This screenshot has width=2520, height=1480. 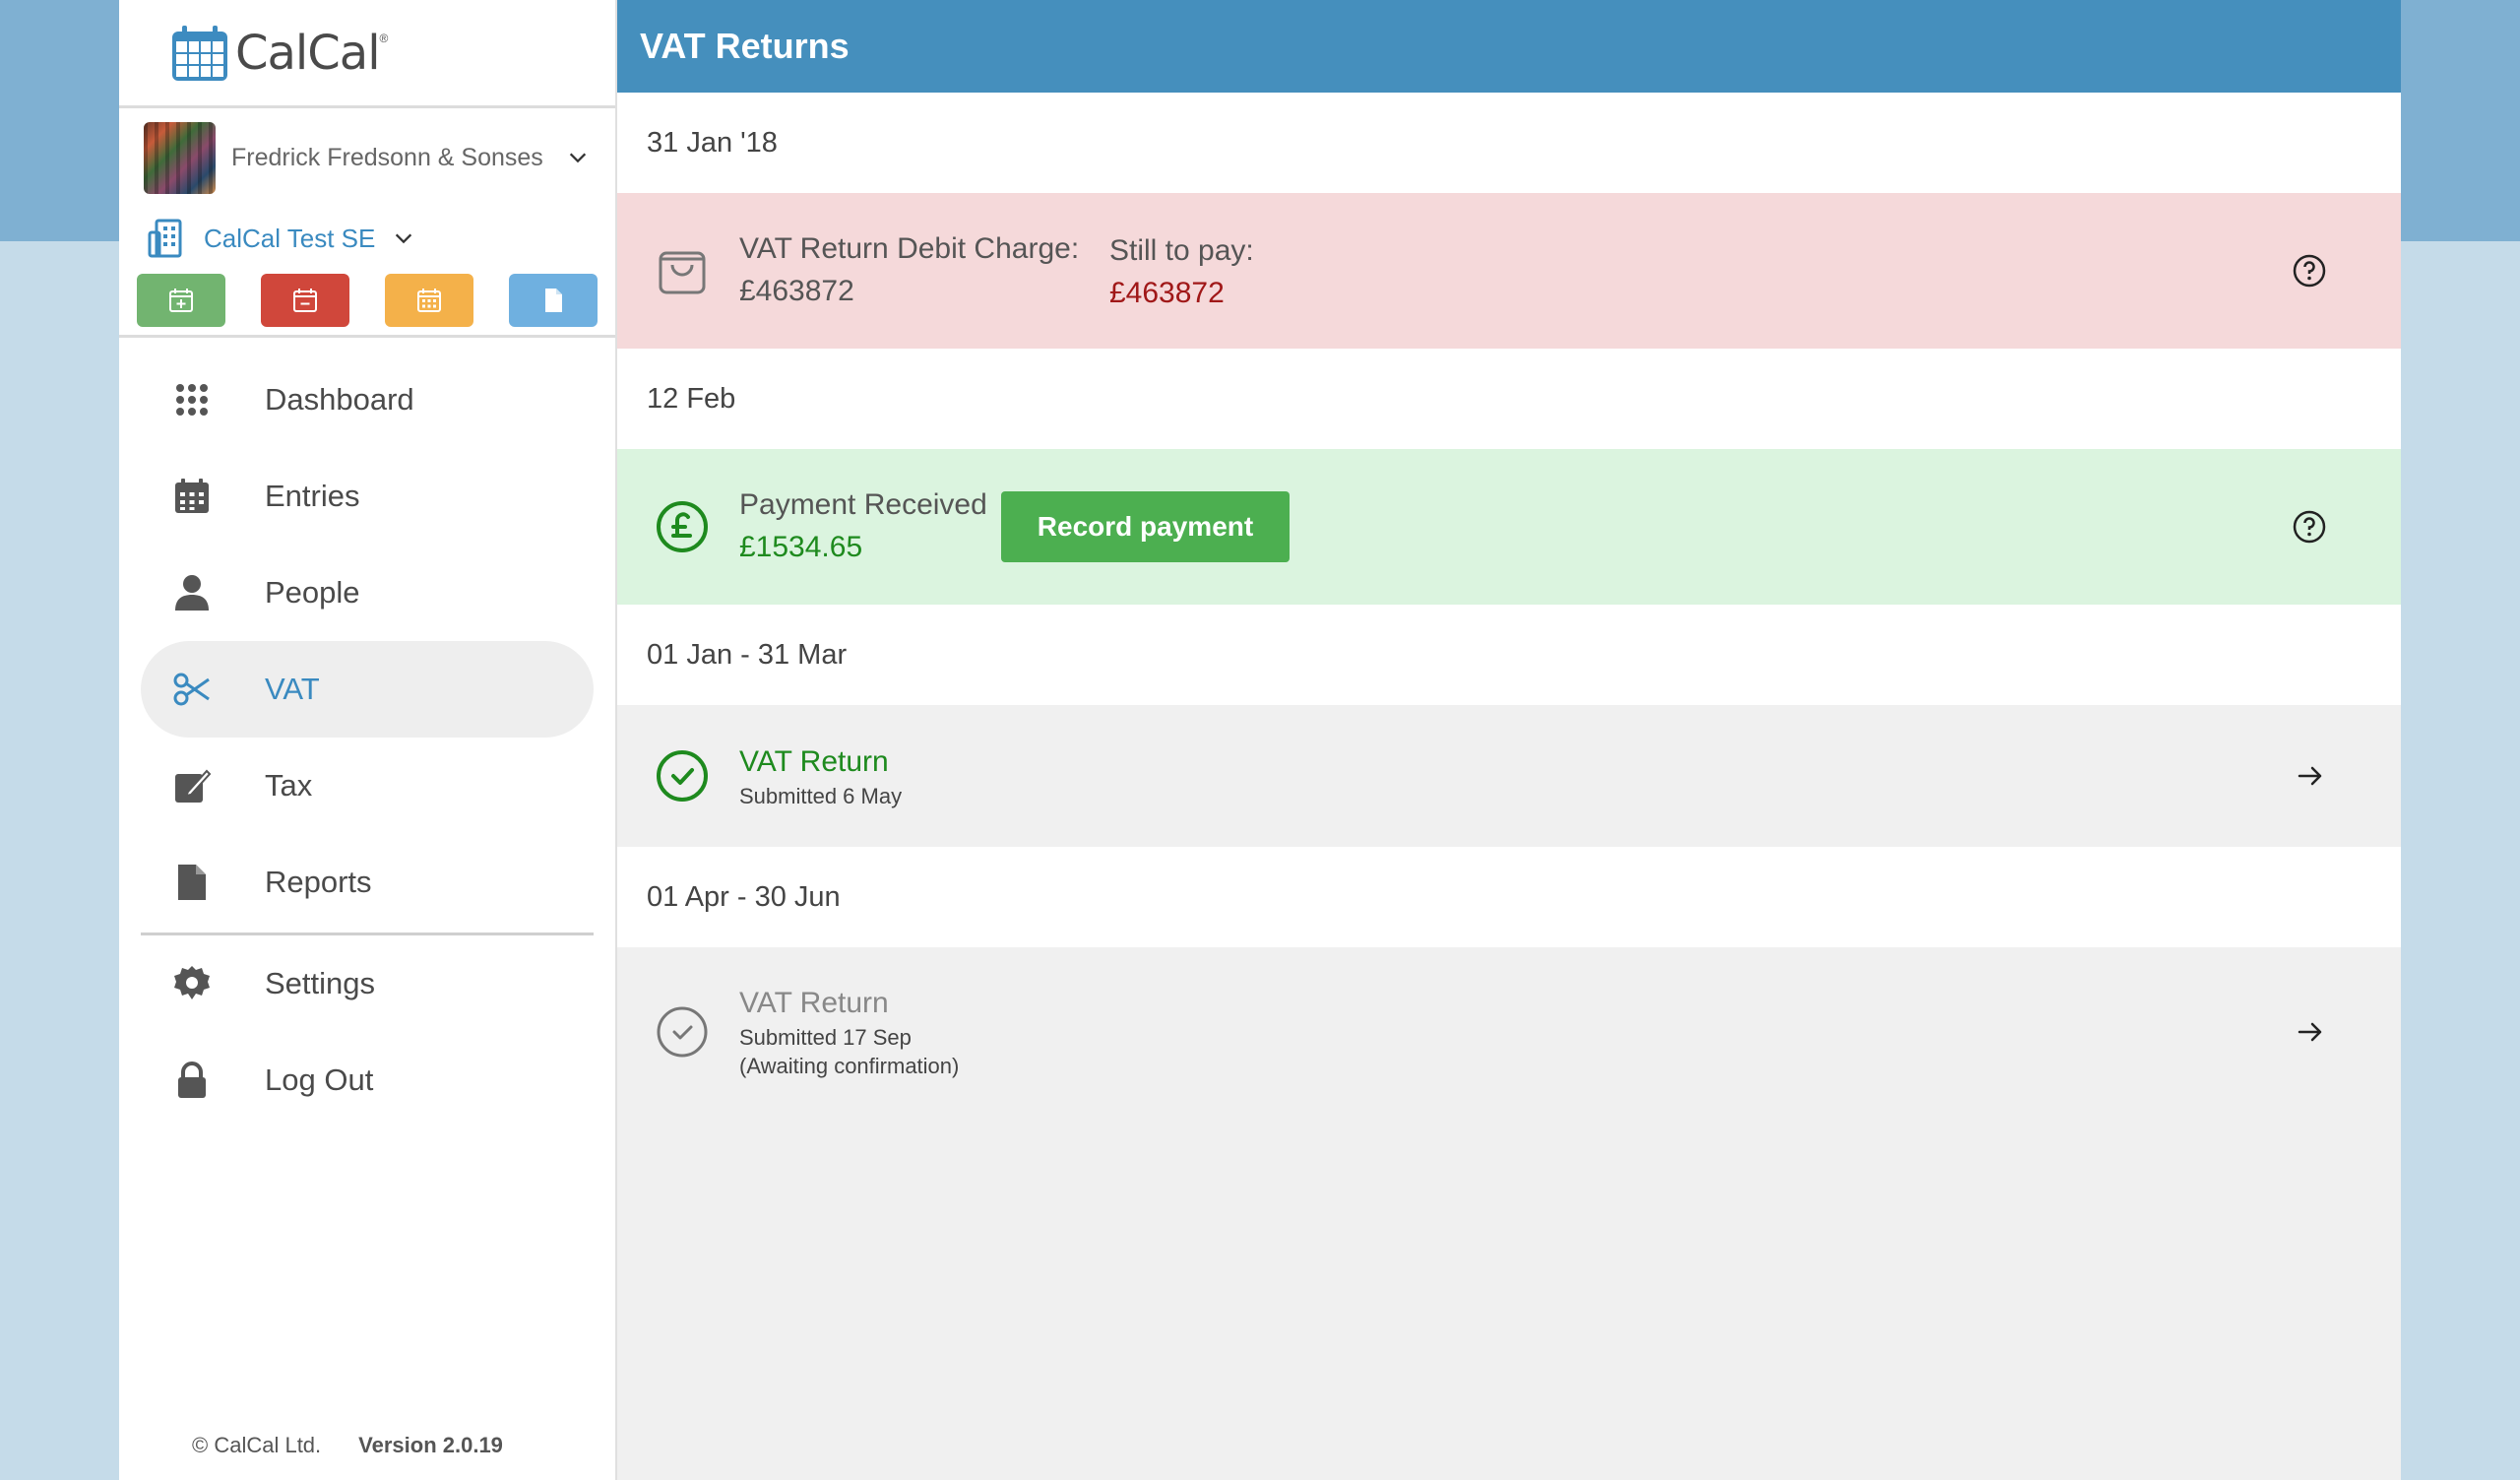 What do you see at coordinates (821, 795) in the screenshot?
I see `vat-return-submitted: Submitted 6 May` at bounding box center [821, 795].